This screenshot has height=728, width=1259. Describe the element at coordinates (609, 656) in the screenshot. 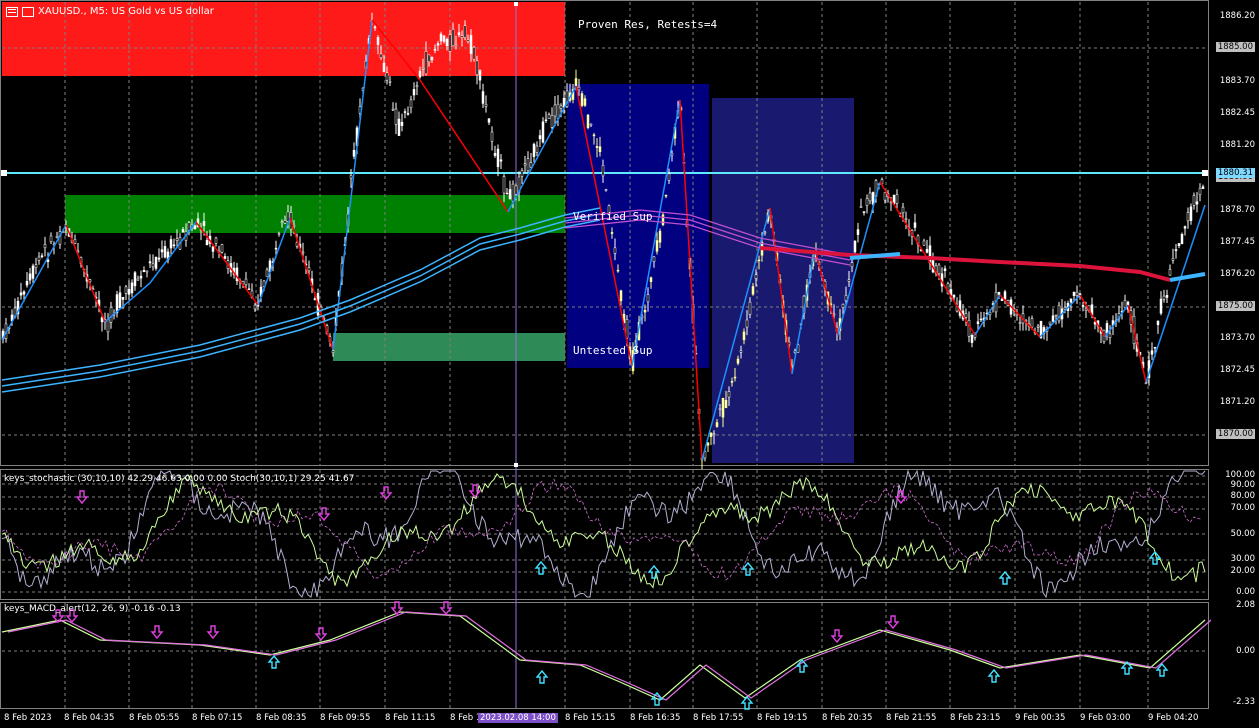

I see `macd-signal-line` at that location.